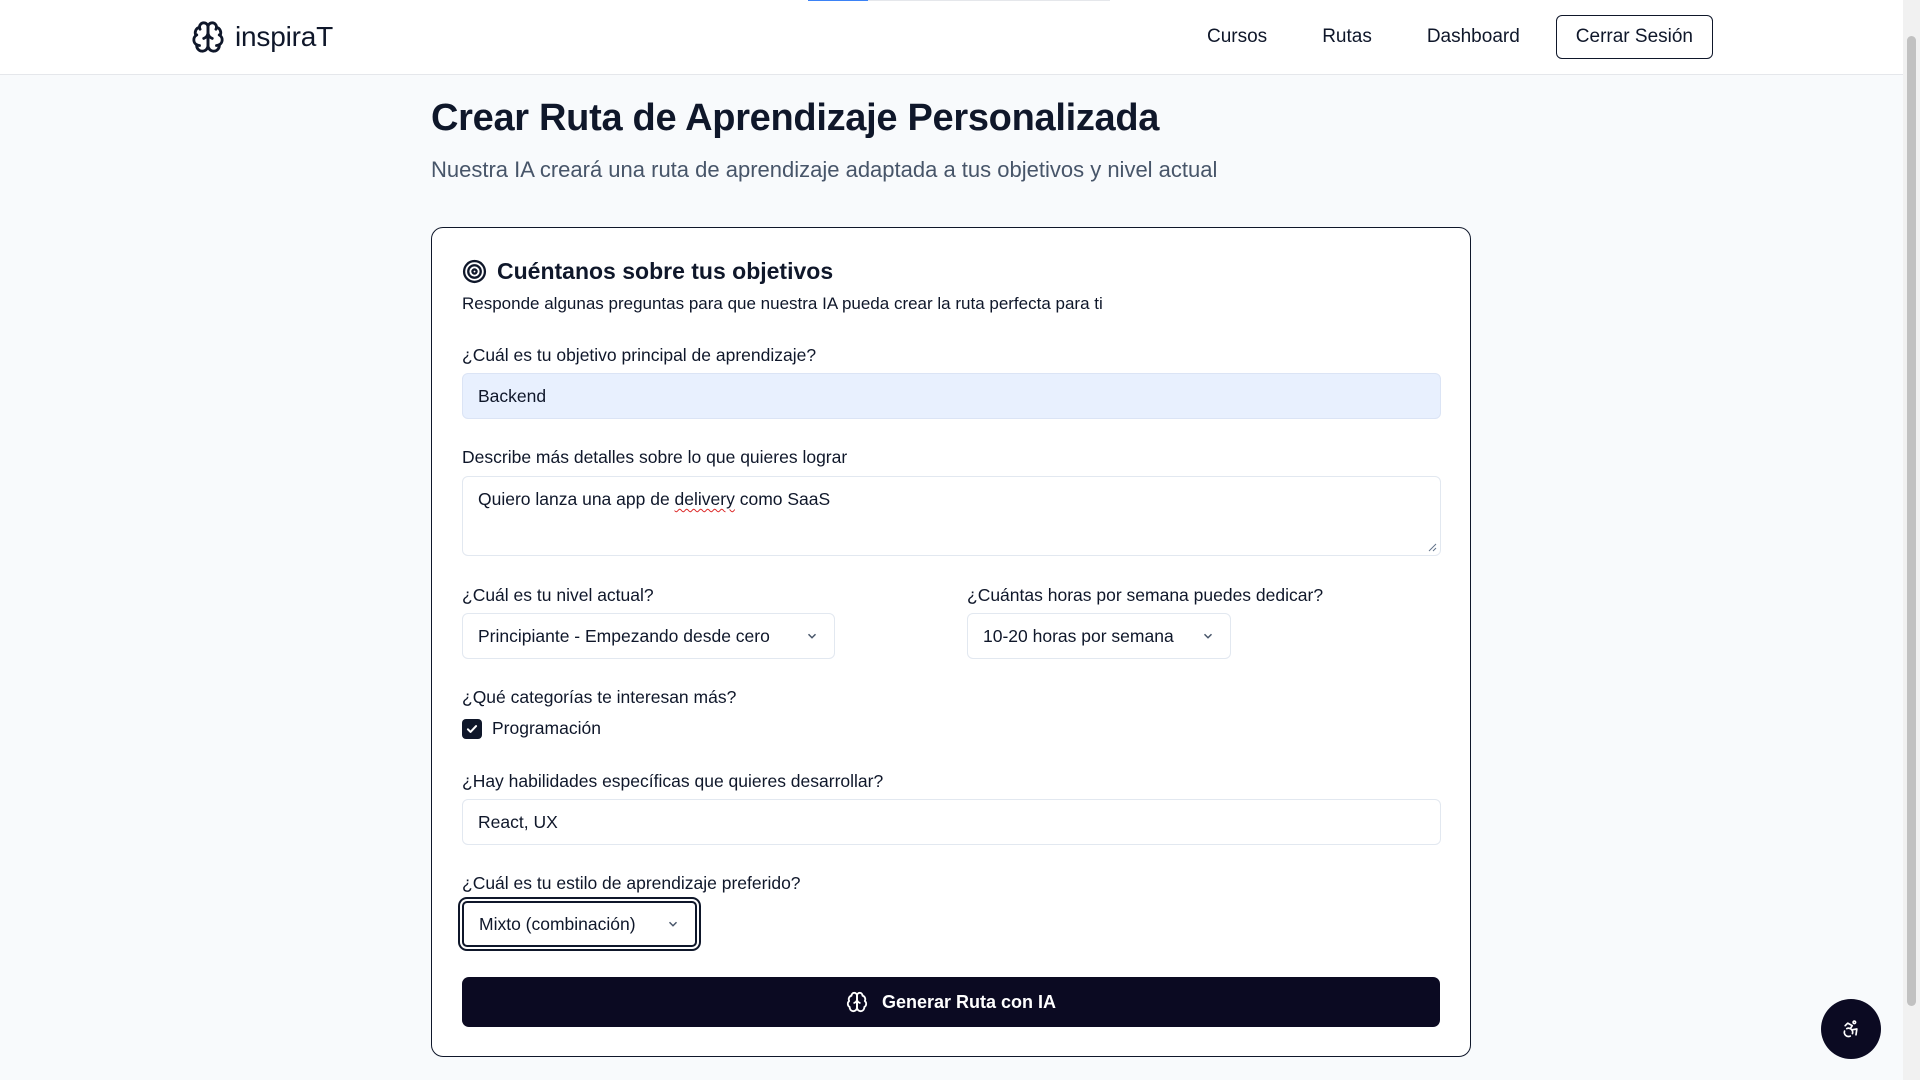 The height and width of the screenshot is (1080, 1920). What do you see at coordinates (665, 271) in the screenshot?
I see `card-title: Cuéntanos sobre tus objetivos` at bounding box center [665, 271].